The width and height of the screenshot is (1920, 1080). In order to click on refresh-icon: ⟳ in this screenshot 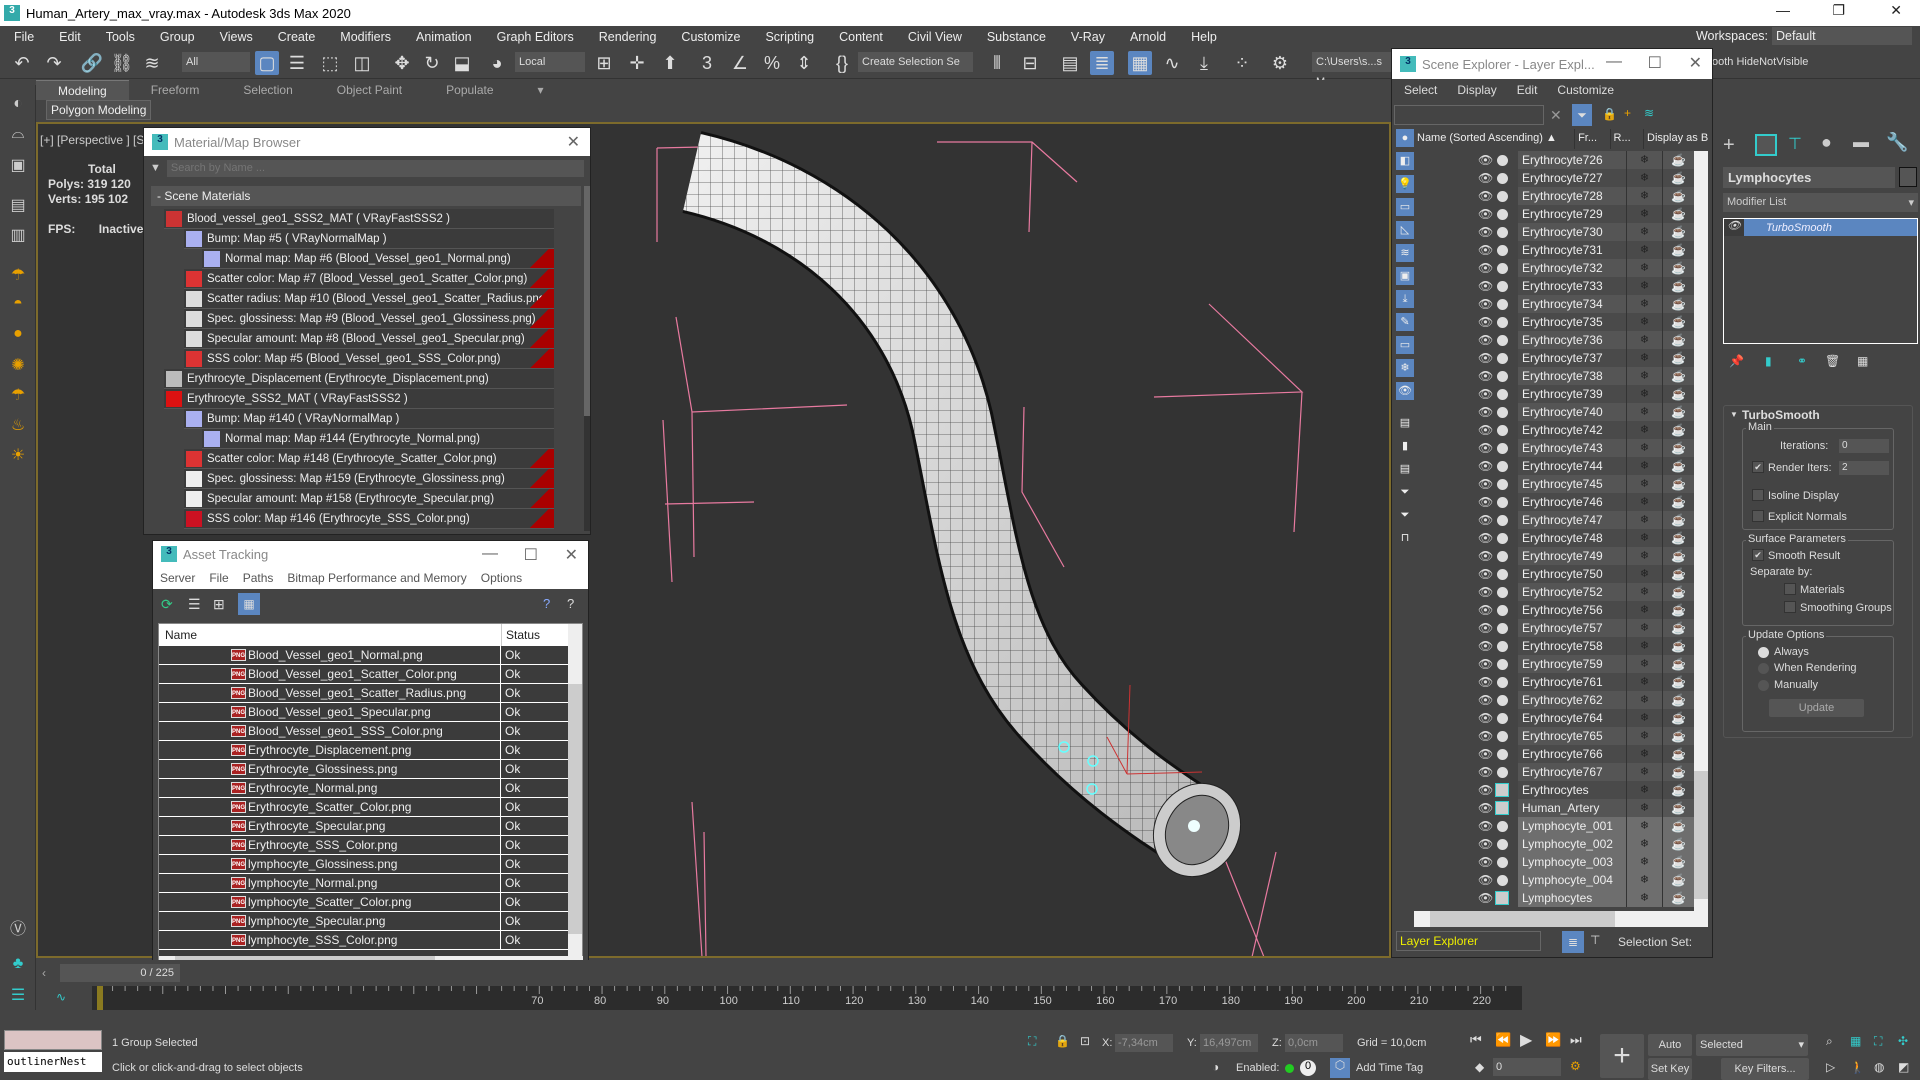, I will do `click(167, 604)`.